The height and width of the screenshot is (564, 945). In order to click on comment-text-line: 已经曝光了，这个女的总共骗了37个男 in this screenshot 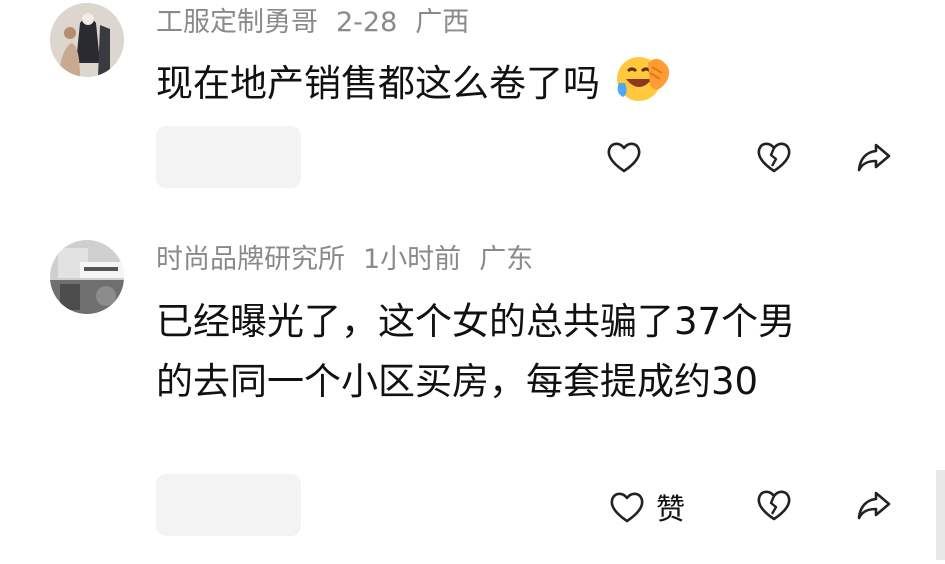, I will do `click(476, 321)`.